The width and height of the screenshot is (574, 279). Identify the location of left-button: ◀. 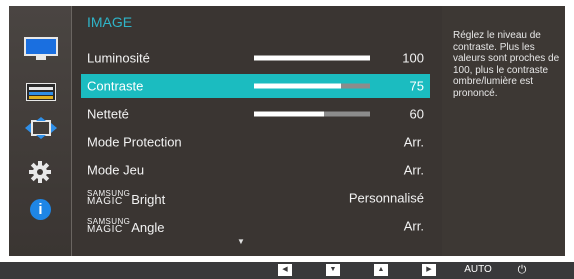
(285, 270).